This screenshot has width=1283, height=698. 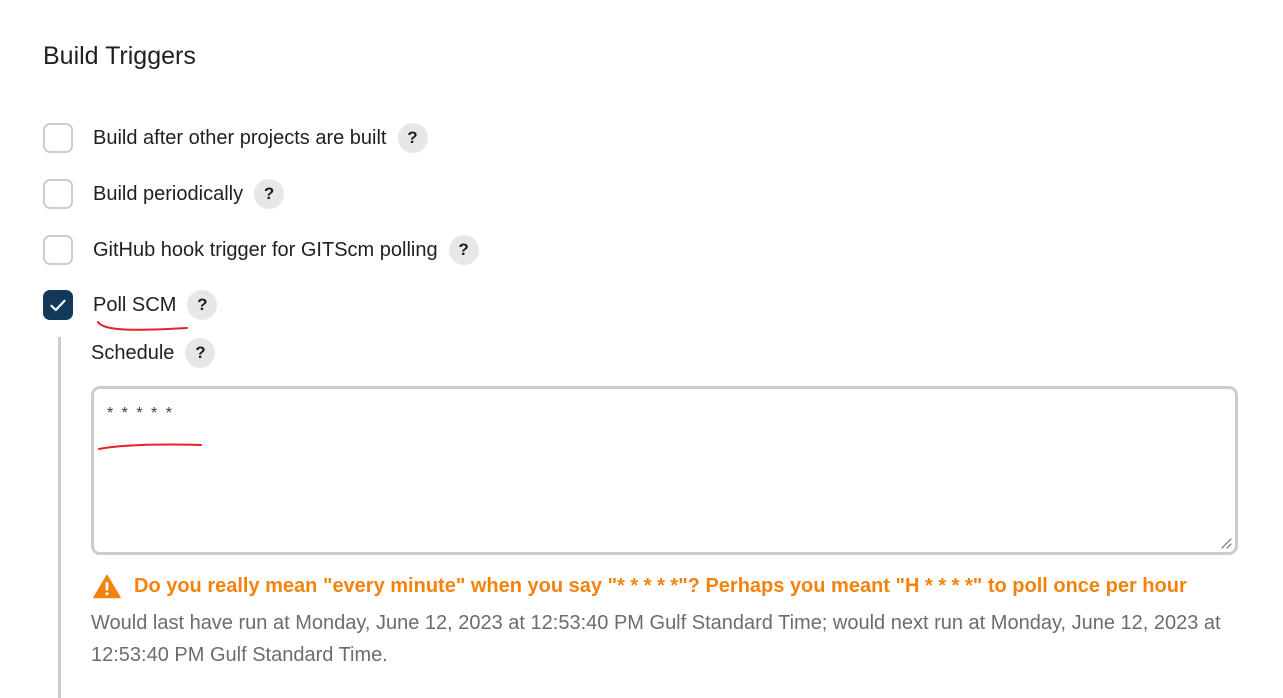 I want to click on github-hook-checkbox, so click(x=58, y=250).